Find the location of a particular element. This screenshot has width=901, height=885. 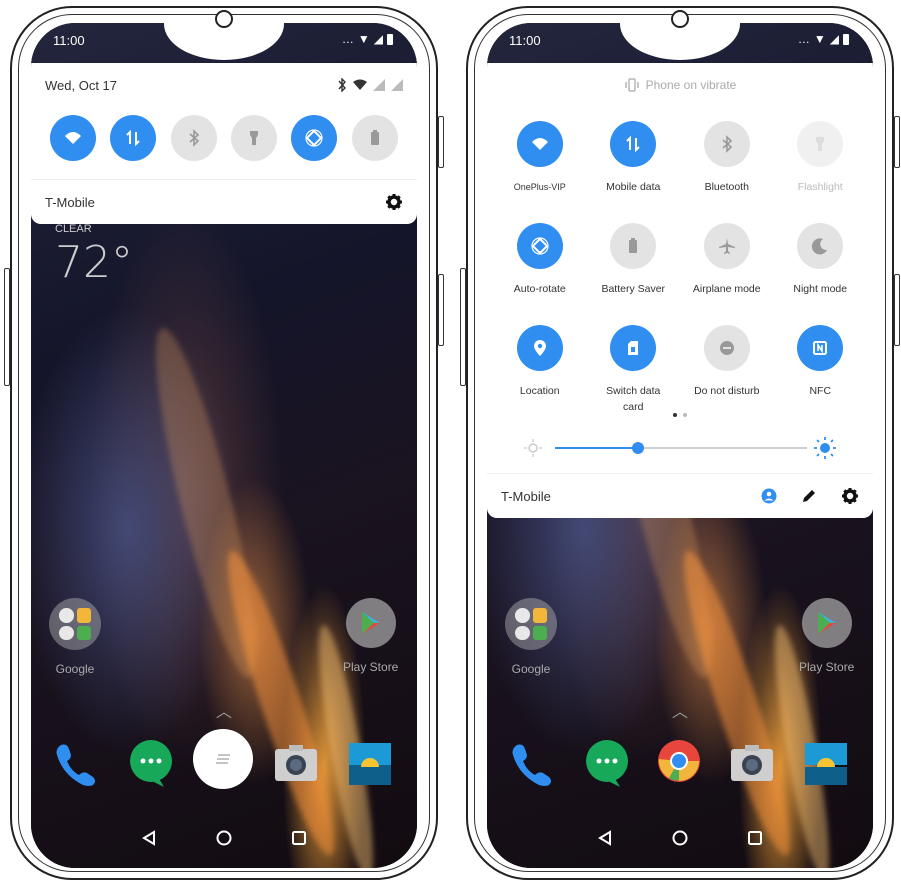

tile-night-mode: Night mode is located at coordinates (821, 269).